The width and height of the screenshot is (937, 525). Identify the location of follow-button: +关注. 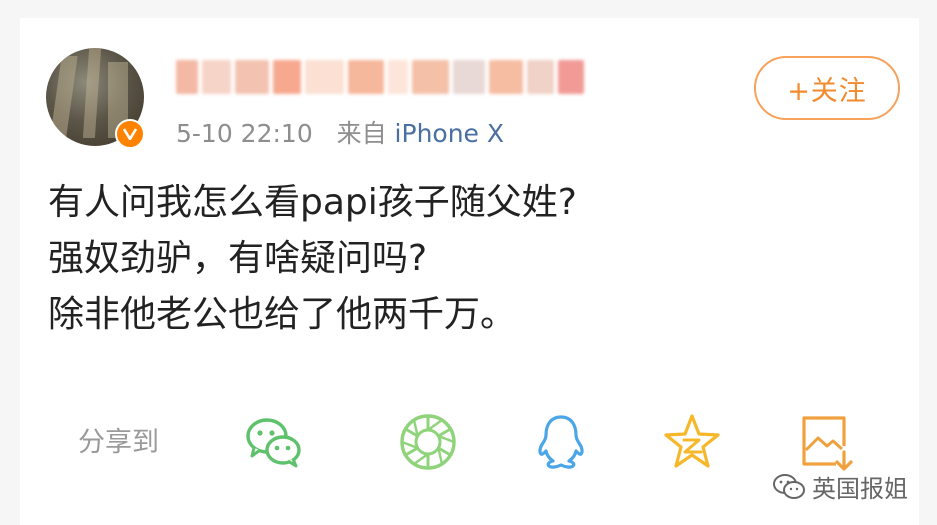
(827, 88).